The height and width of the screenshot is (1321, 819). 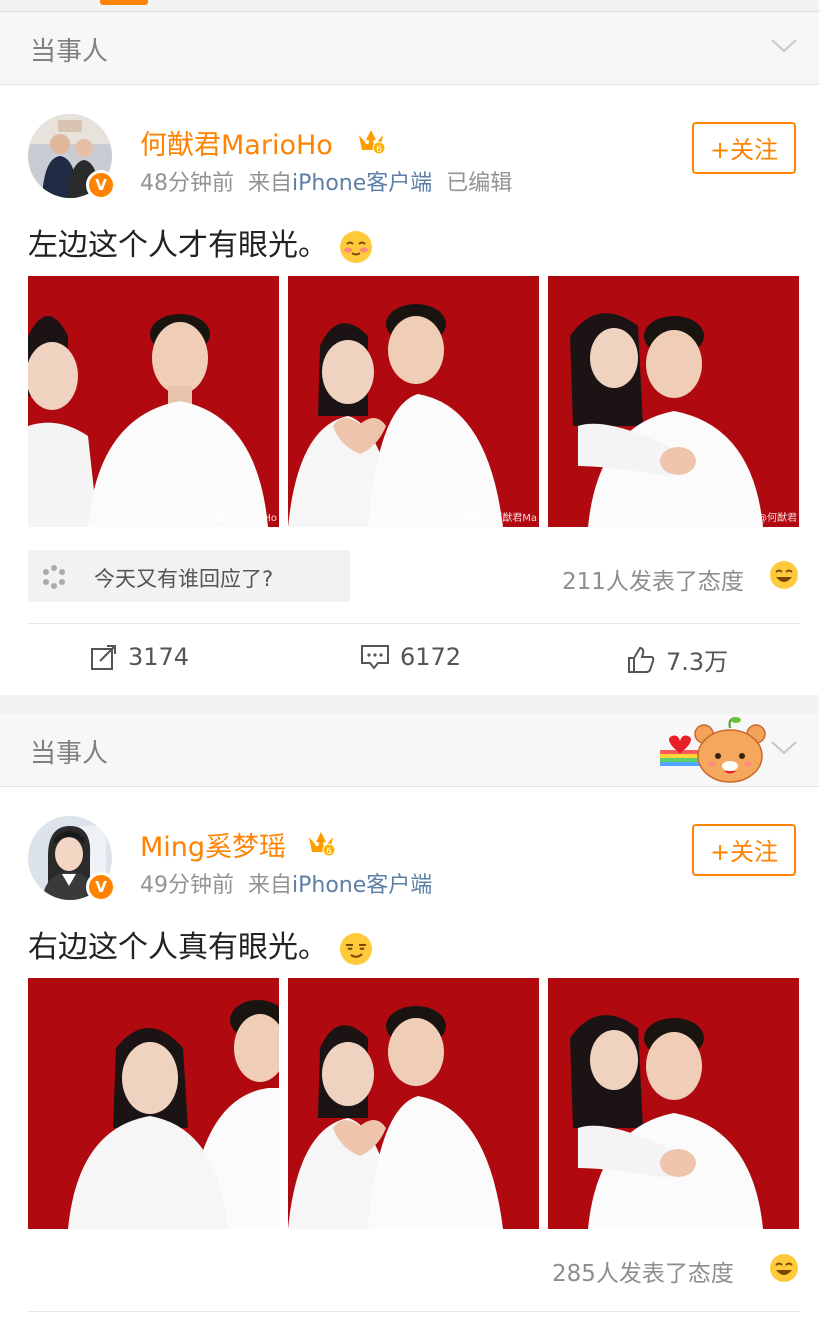 I want to click on repost-button: 3174, so click(x=139, y=656).